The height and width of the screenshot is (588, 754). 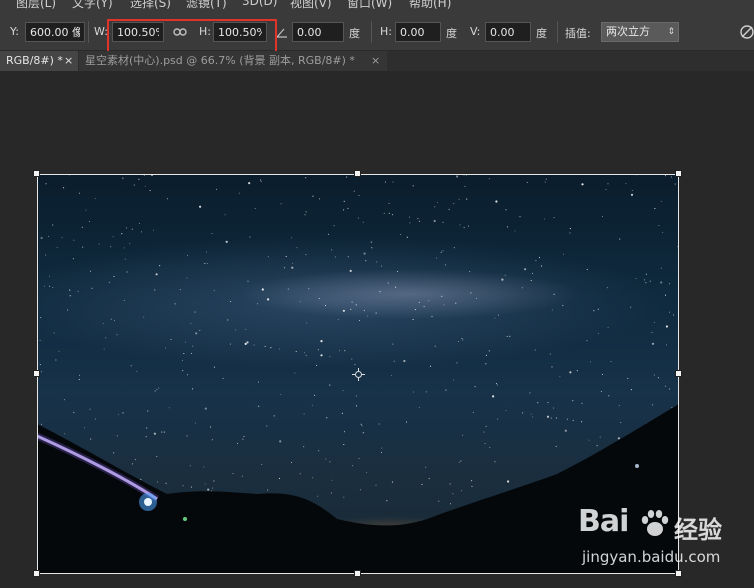 I want to click on y-label: Y:, so click(x=14, y=31).